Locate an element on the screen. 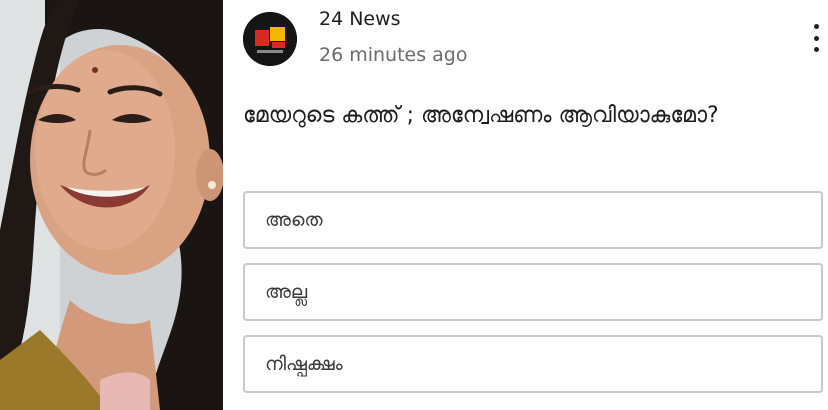  channel-avatar is located at coordinates (270, 39).